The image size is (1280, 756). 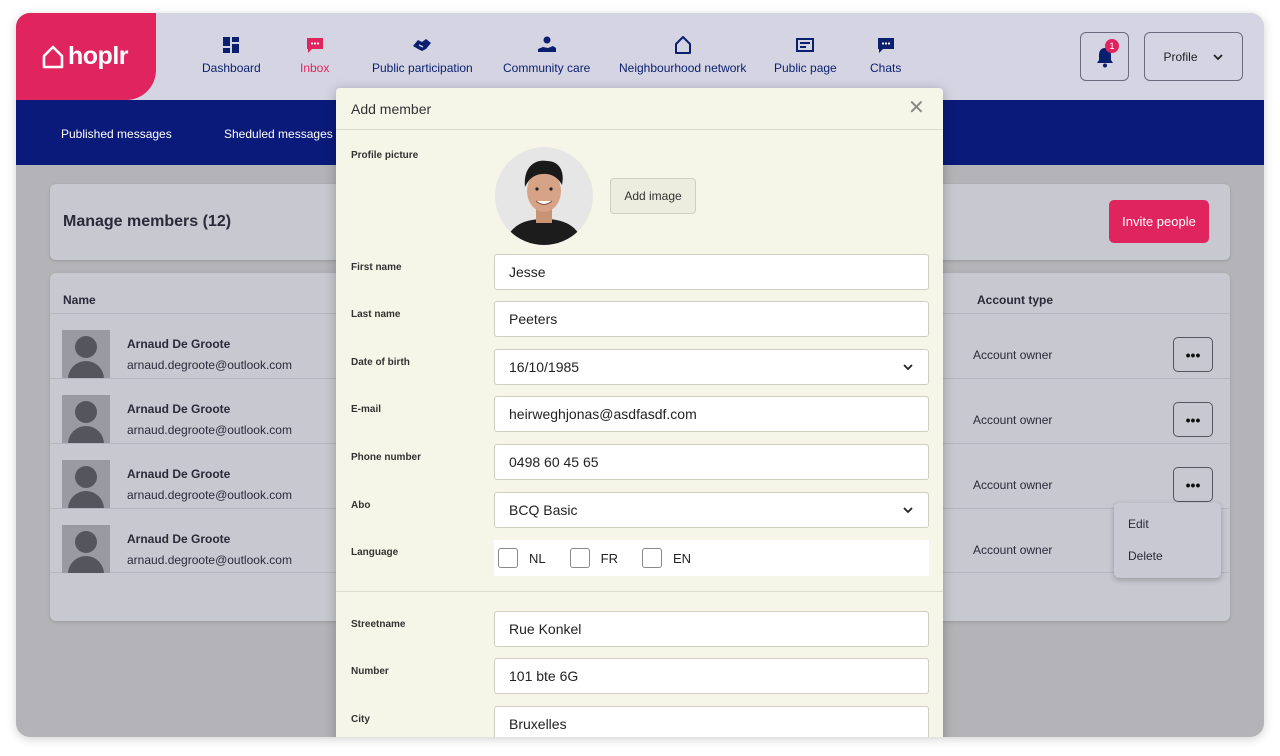 I want to click on first-name-field: Jesse, so click(x=711, y=272).